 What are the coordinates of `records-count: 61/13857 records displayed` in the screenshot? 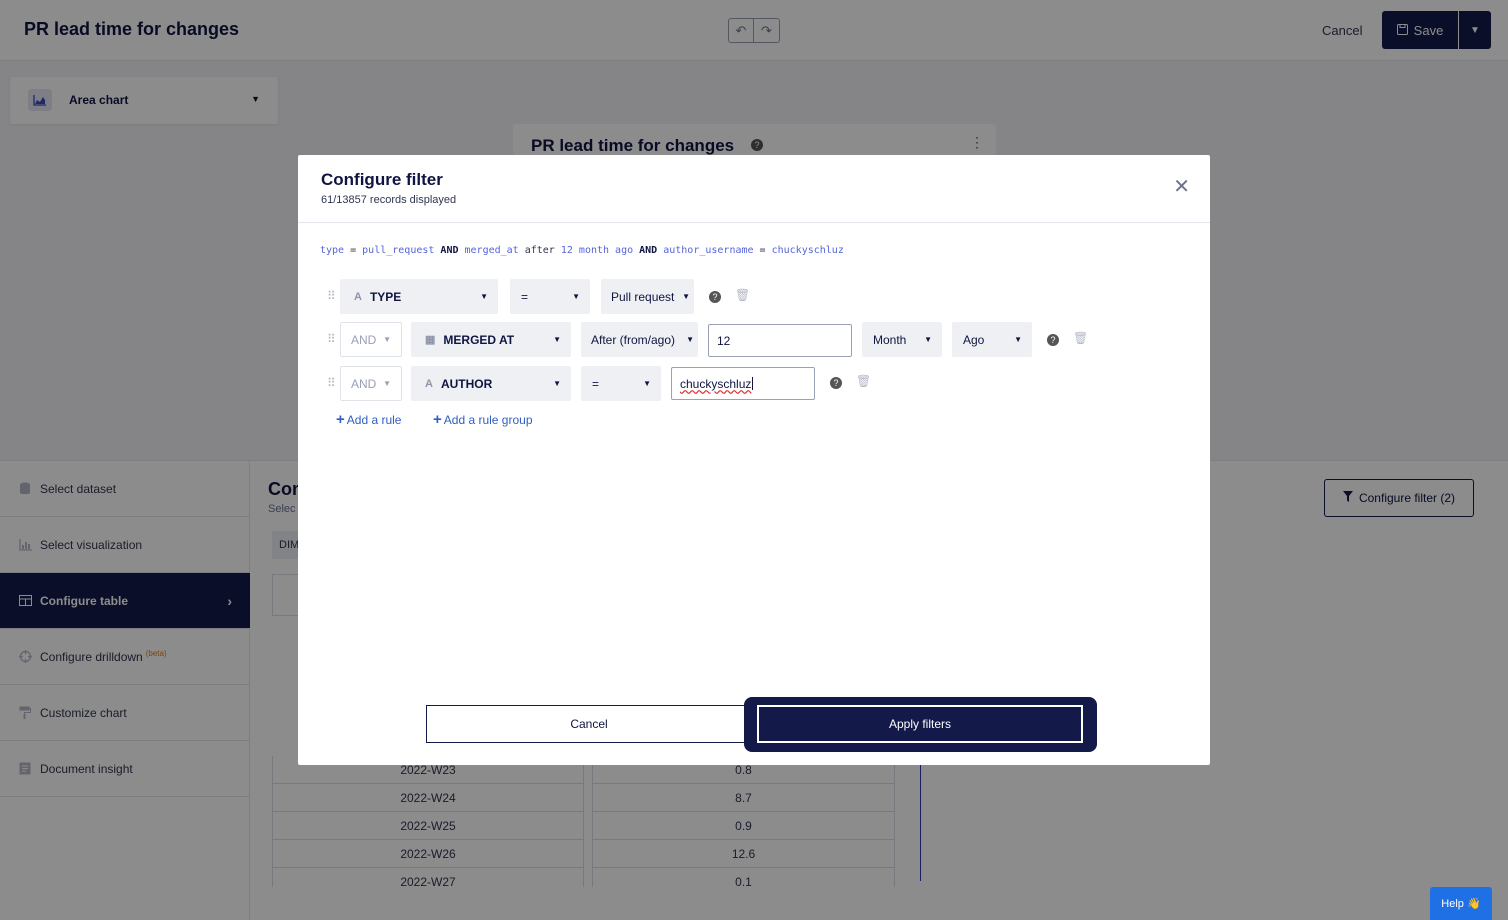 It's located at (389, 200).